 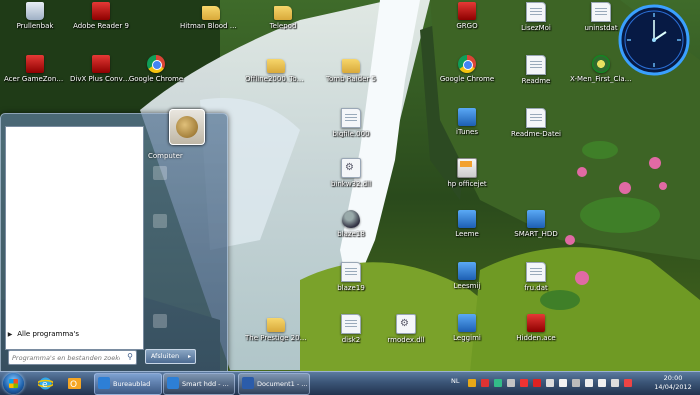 What do you see at coordinates (101, 16) in the screenshot?
I see `desktop-shortcut: Adobe Reader 9` at bounding box center [101, 16].